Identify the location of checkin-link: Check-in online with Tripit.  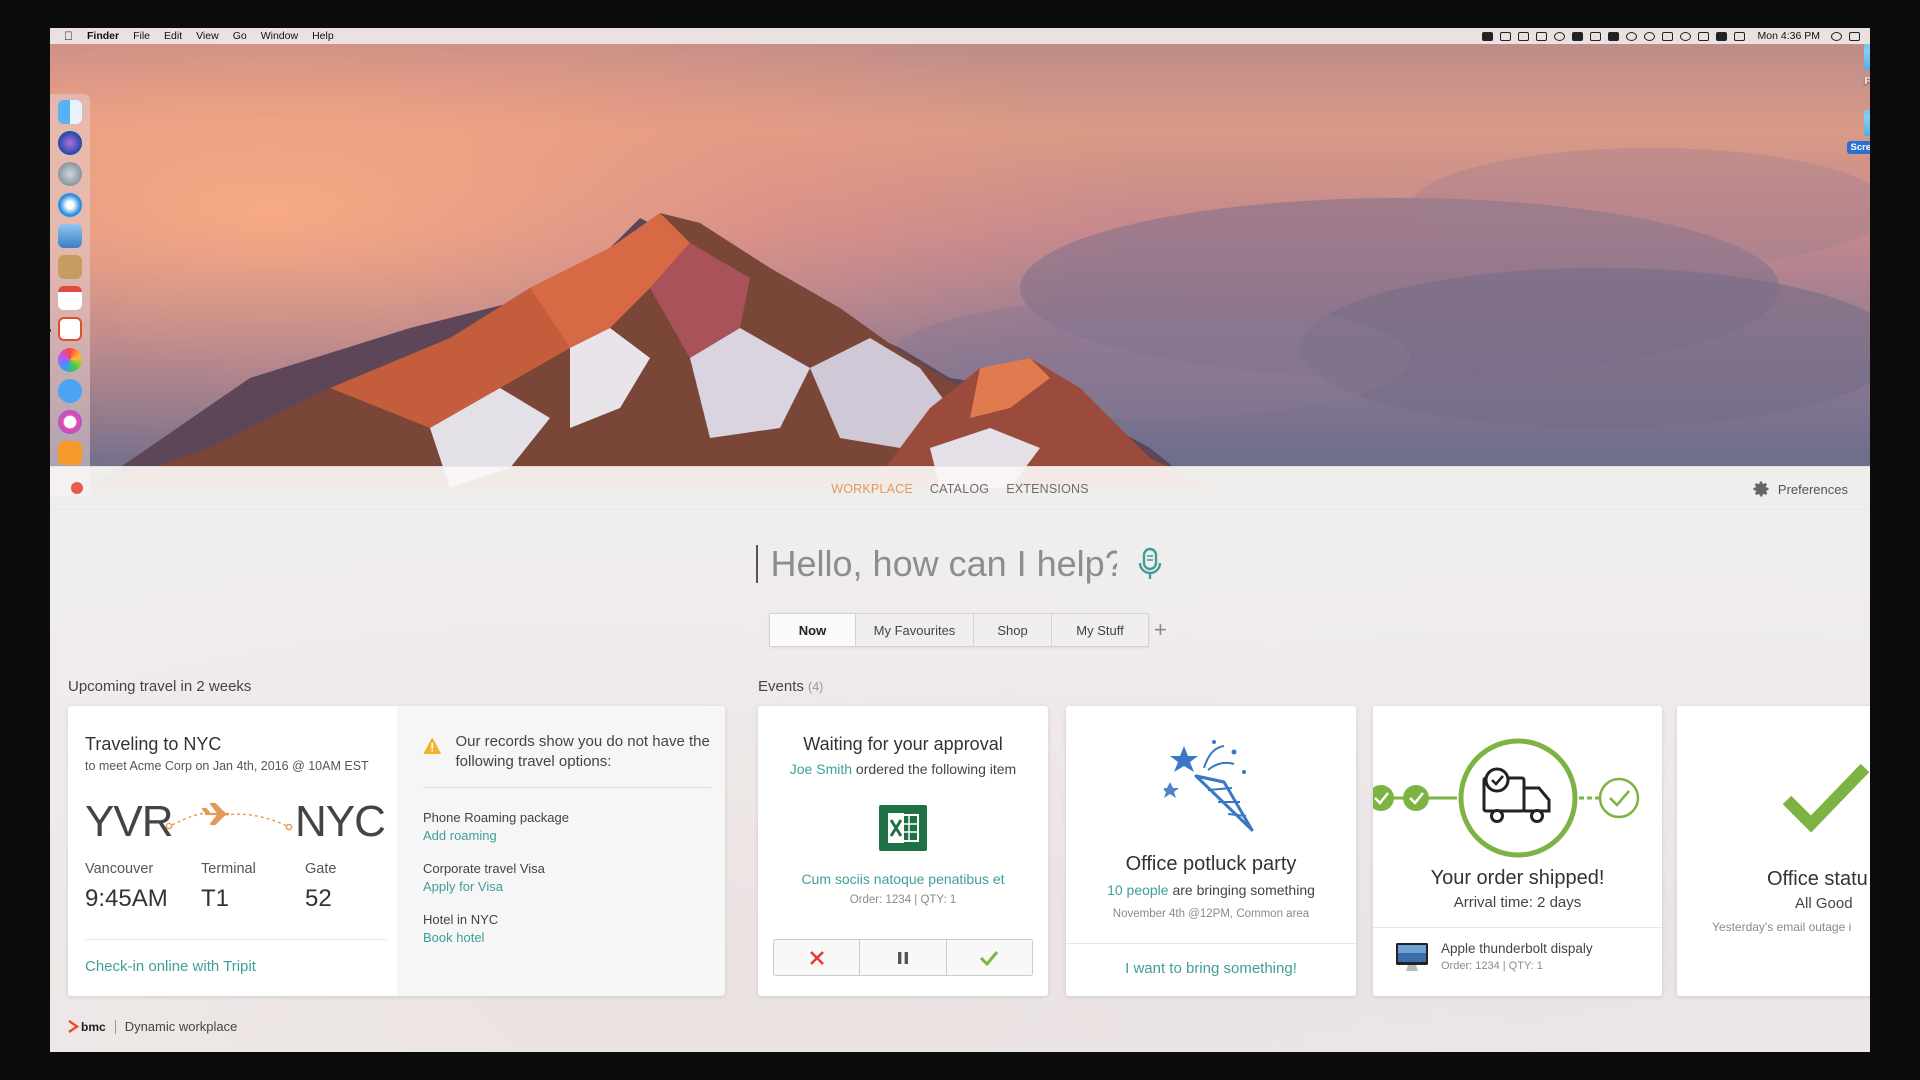
(170, 966).